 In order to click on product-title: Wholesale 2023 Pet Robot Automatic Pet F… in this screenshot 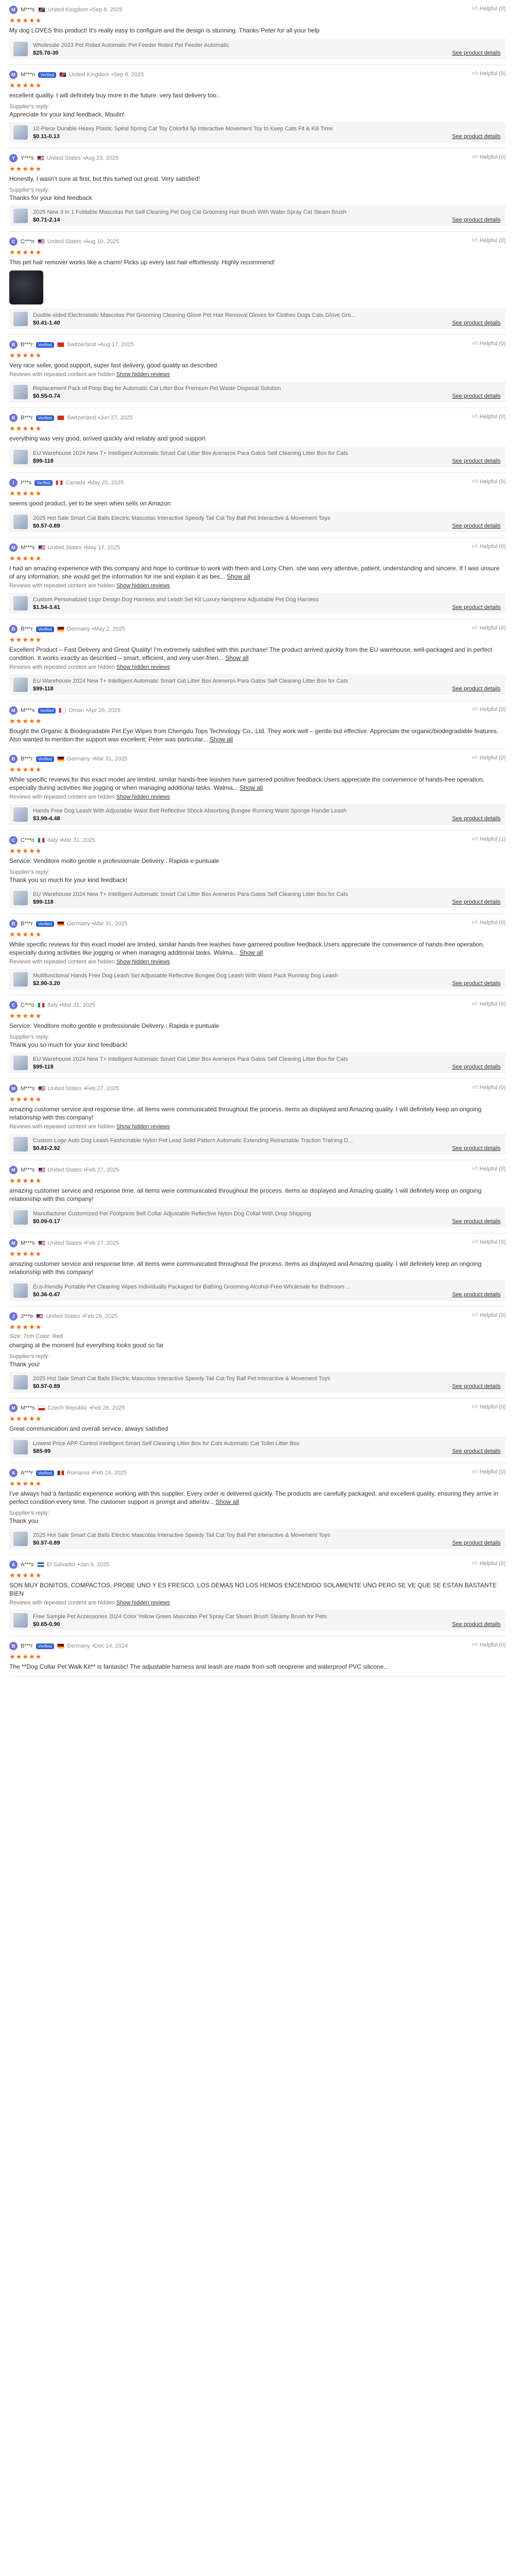, I will do `click(239, 45)`.